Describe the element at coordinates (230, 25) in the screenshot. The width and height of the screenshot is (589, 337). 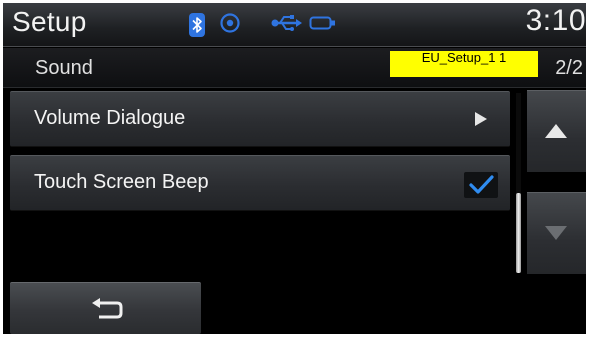
I see `target-icon` at that location.